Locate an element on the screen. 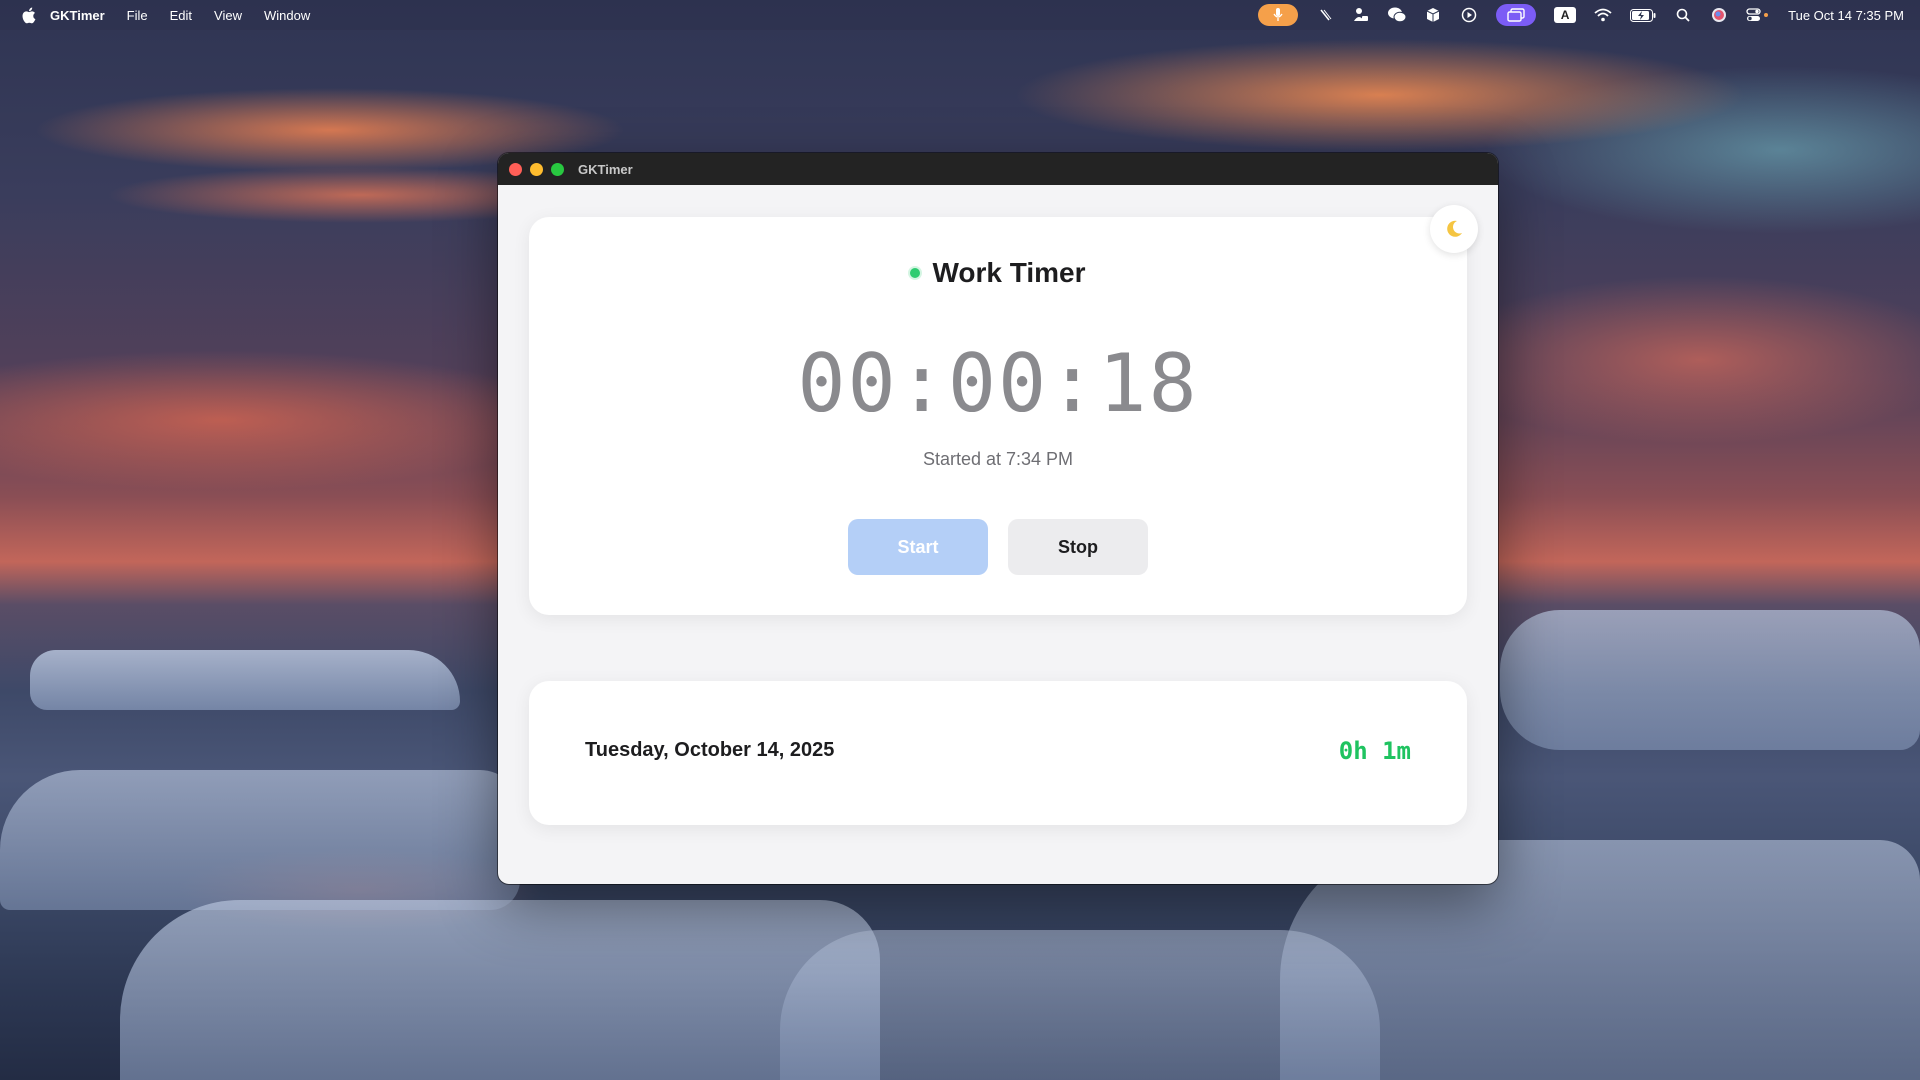 The height and width of the screenshot is (1080, 1920). menu-window: Window is located at coordinates (287, 15).